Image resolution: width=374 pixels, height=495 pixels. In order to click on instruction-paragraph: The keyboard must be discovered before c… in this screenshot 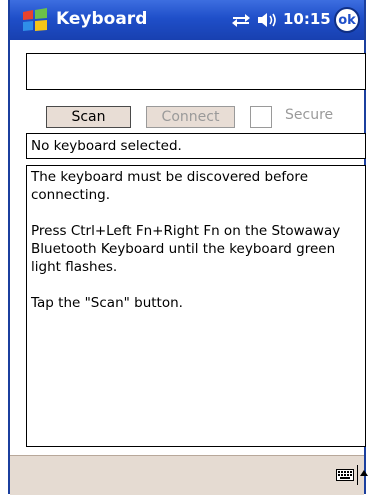, I will do `click(169, 186)`.